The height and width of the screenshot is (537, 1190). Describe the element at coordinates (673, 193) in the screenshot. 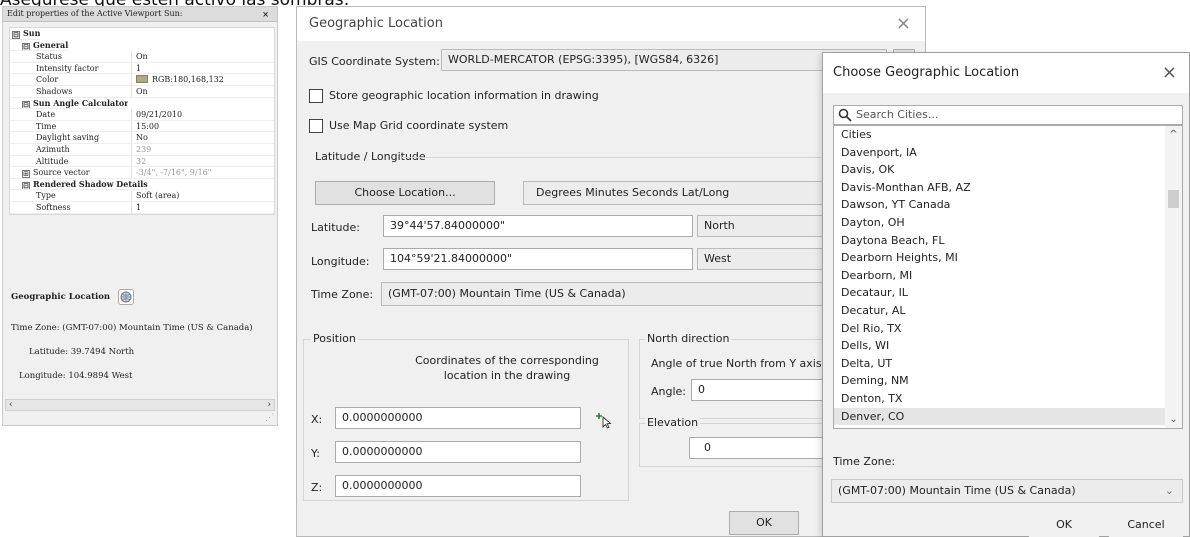

I see `format-dropdown: Degrees Minutes Seconds Lat/Long` at that location.